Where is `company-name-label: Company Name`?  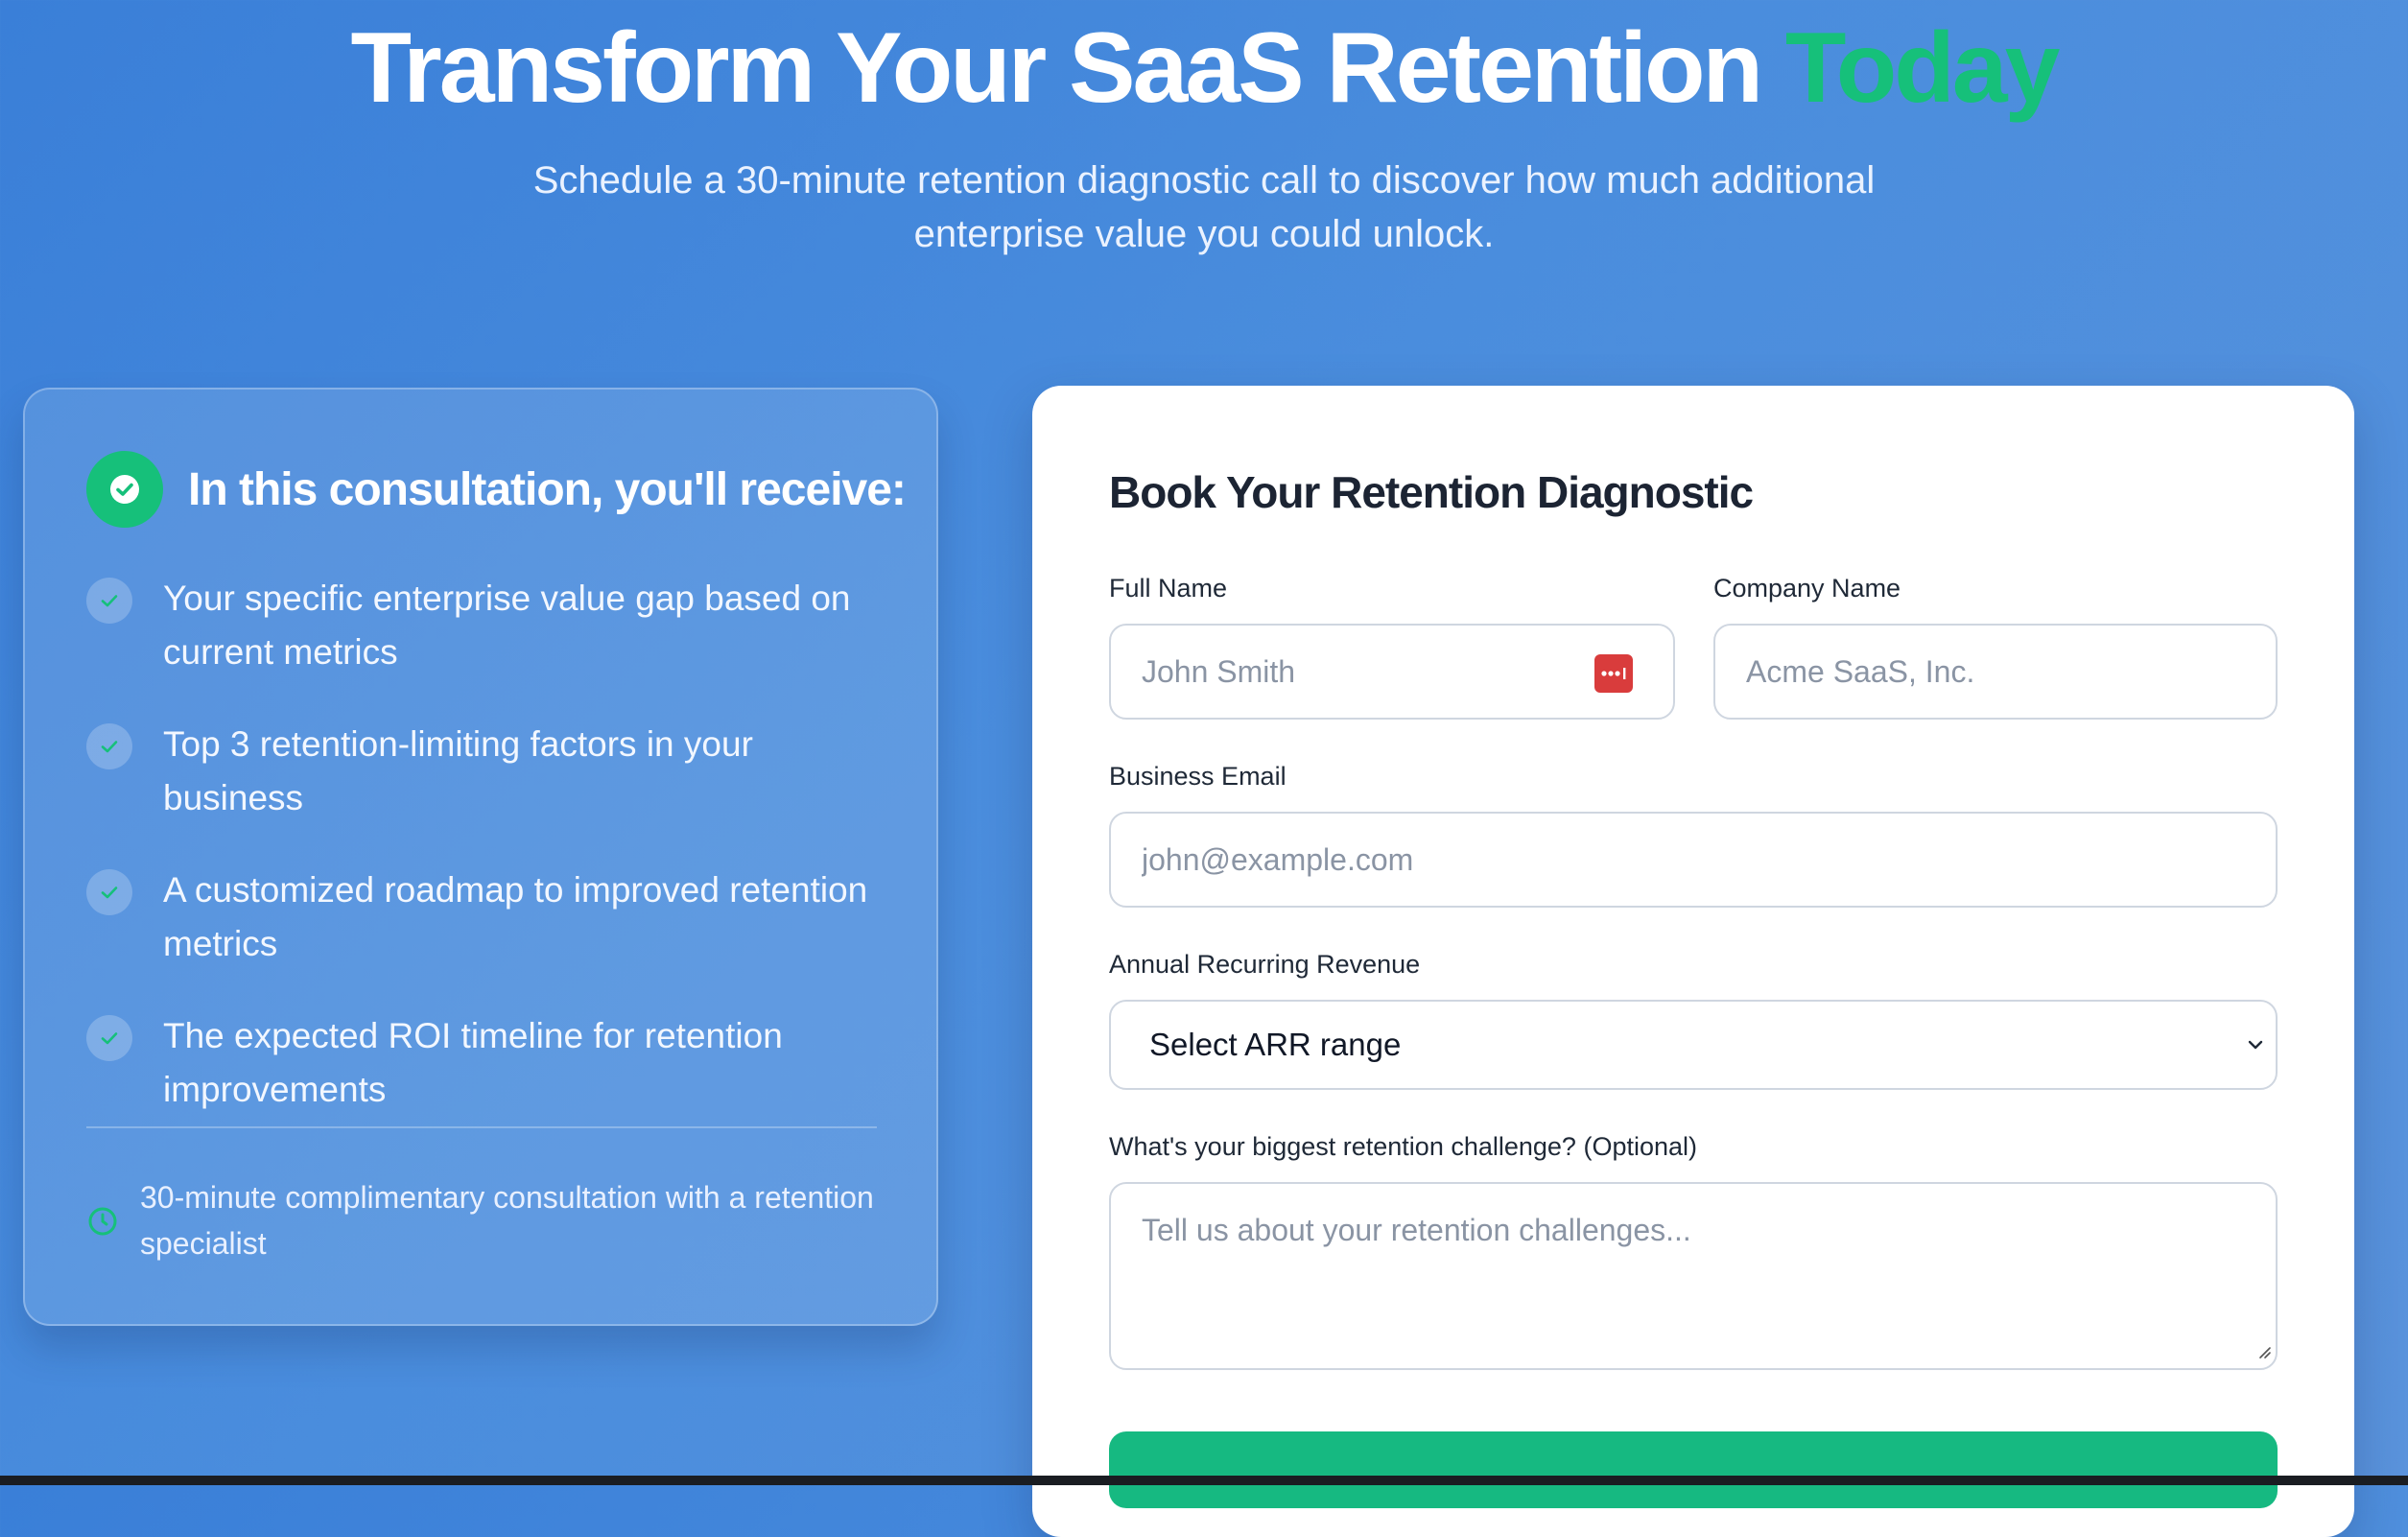
company-name-label: Company Name is located at coordinates (1807, 589).